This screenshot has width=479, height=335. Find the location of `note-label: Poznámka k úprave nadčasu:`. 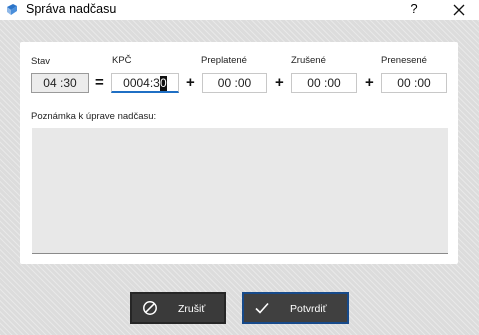

note-label: Poznámka k úprave nadčasu: is located at coordinates (94, 116).